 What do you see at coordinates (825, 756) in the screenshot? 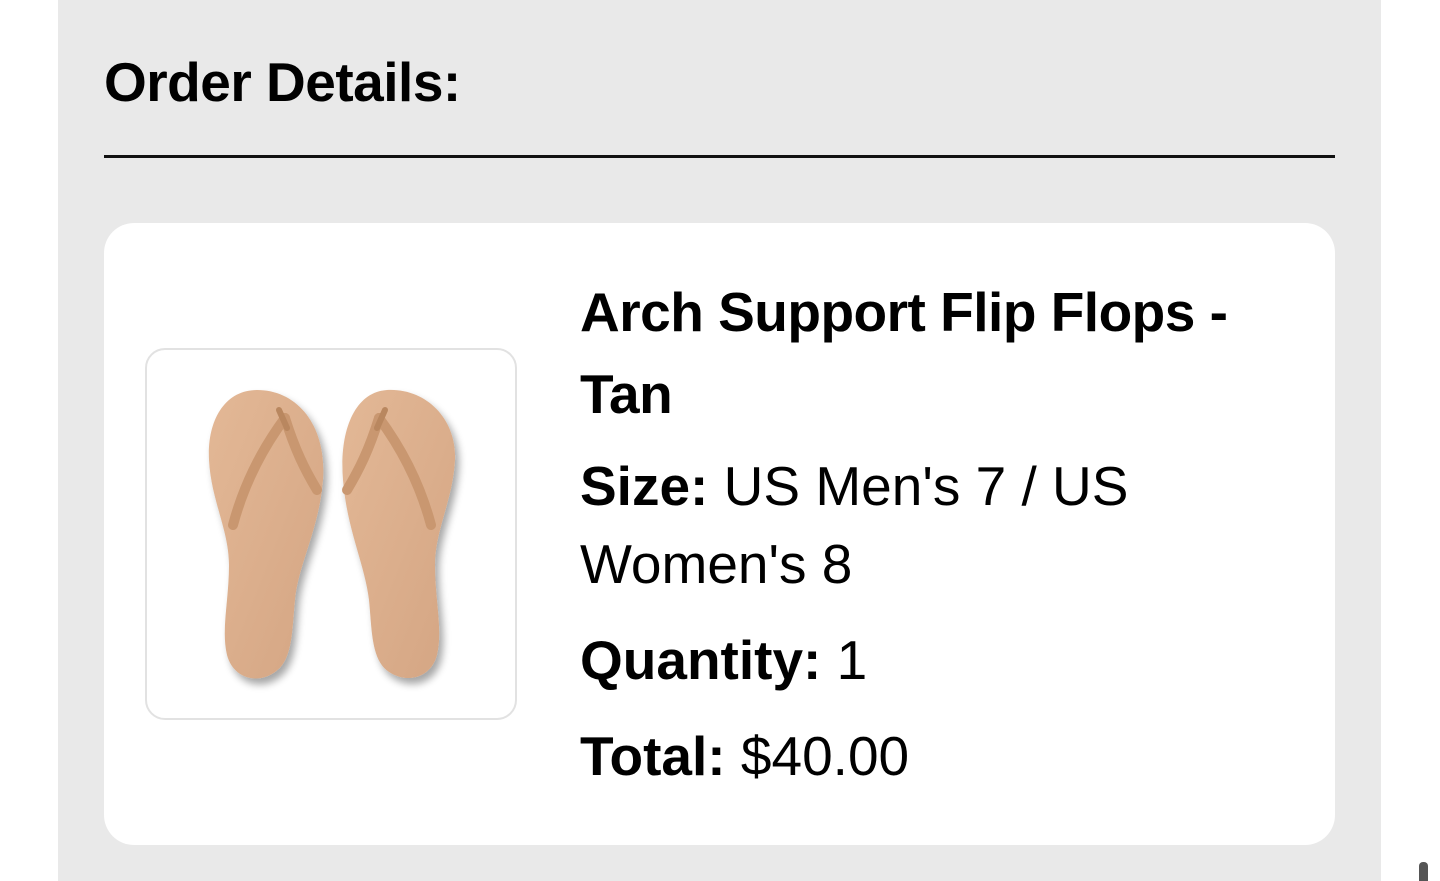
I see `total-value: $40.00` at bounding box center [825, 756].